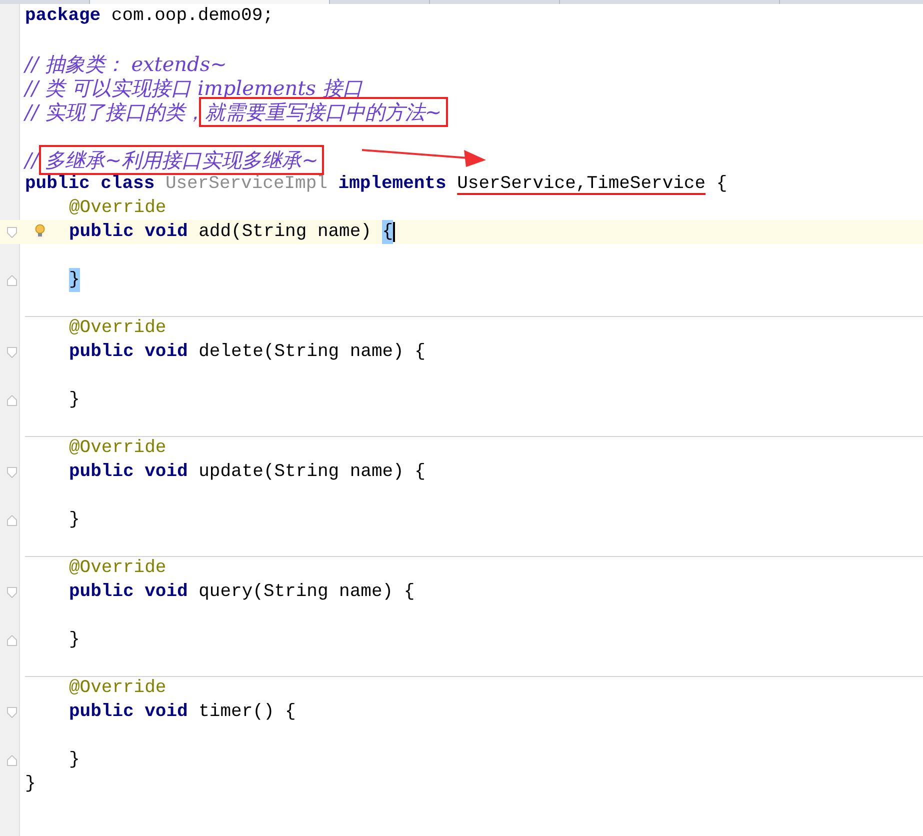  What do you see at coordinates (40, 230) in the screenshot?
I see `lightbulb-icon` at bounding box center [40, 230].